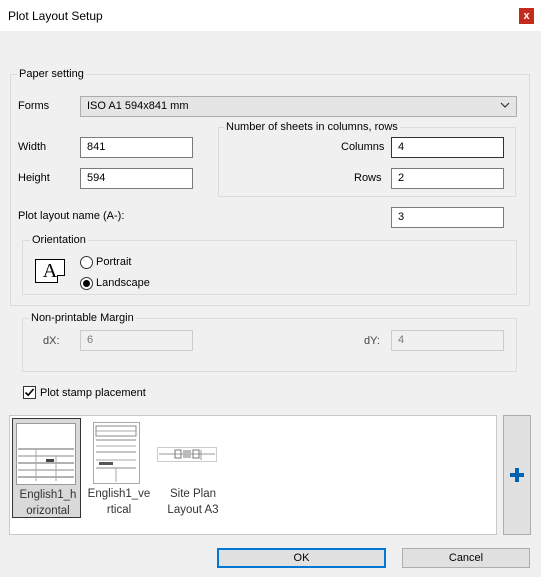 This screenshot has width=541, height=577. Describe the element at coordinates (113, 262) in the screenshot. I see `portrait-label: Portrait` at that location.